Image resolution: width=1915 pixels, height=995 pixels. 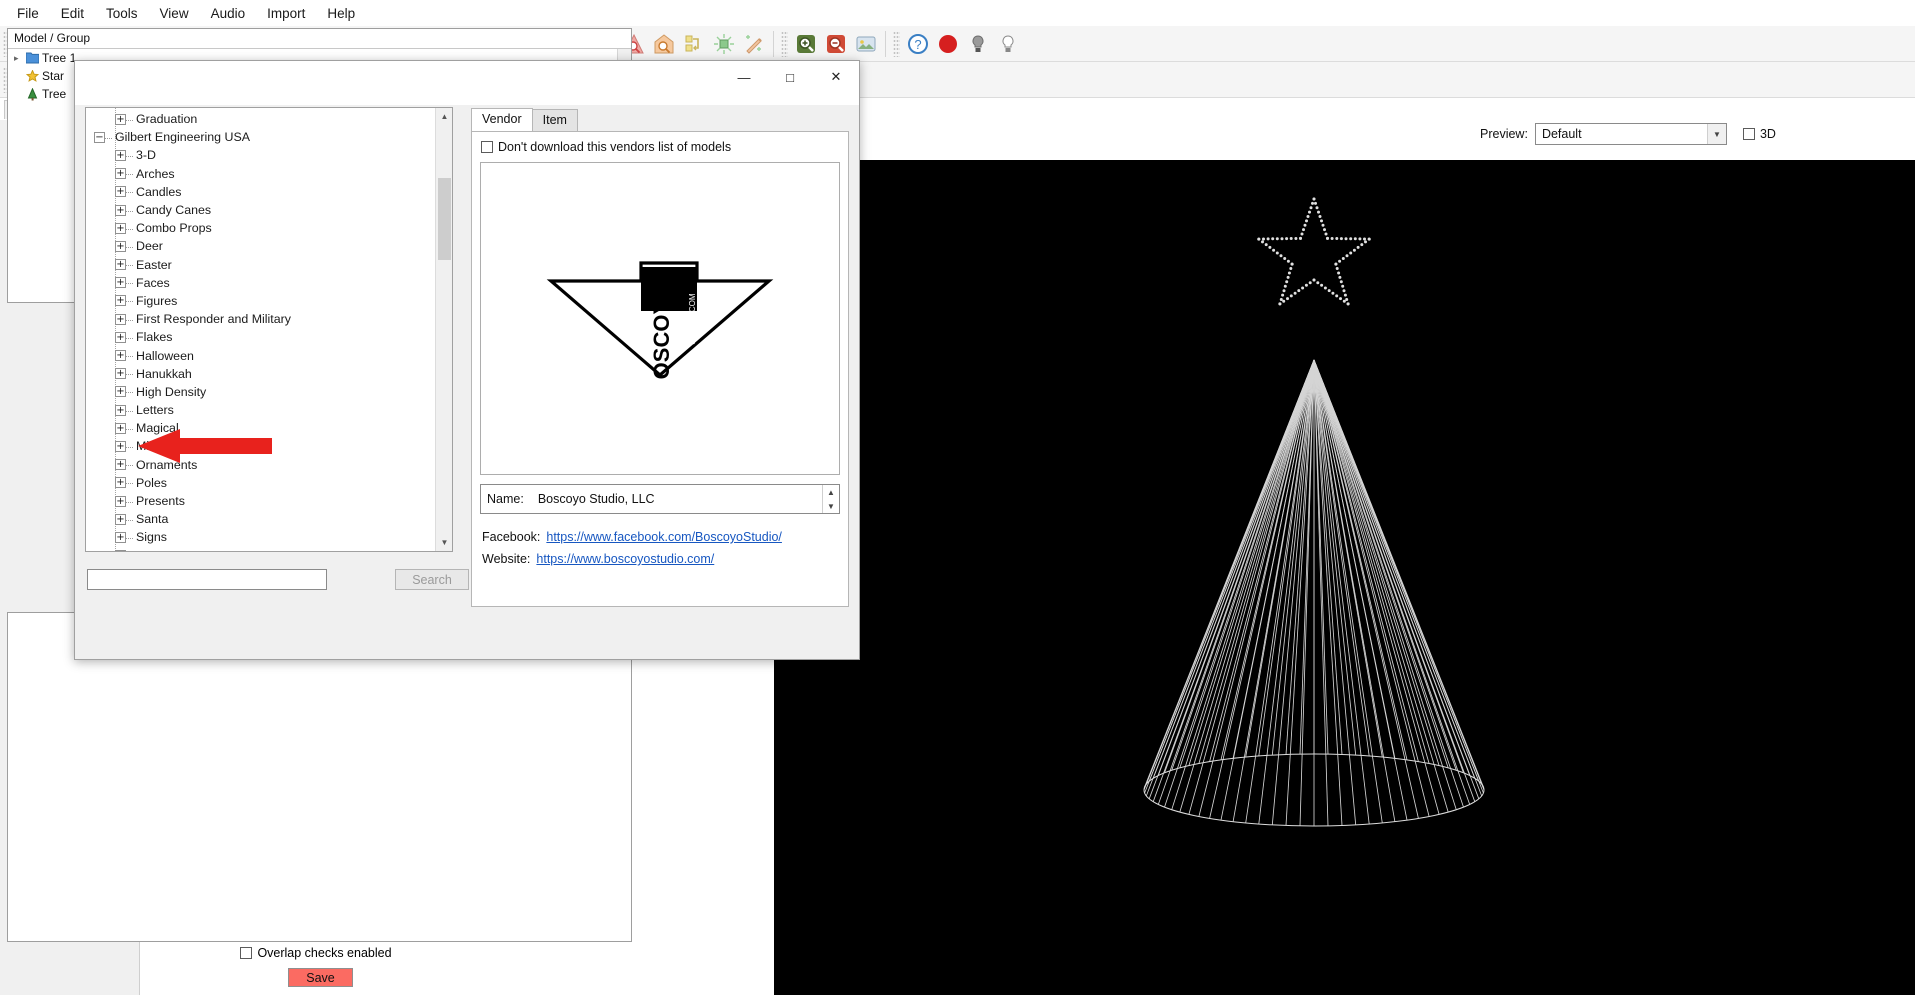 What do you see at coordinates (72, 13) in the screenshot?
I see `menu-item-edit: Edit` at bounding box center [72, 13].